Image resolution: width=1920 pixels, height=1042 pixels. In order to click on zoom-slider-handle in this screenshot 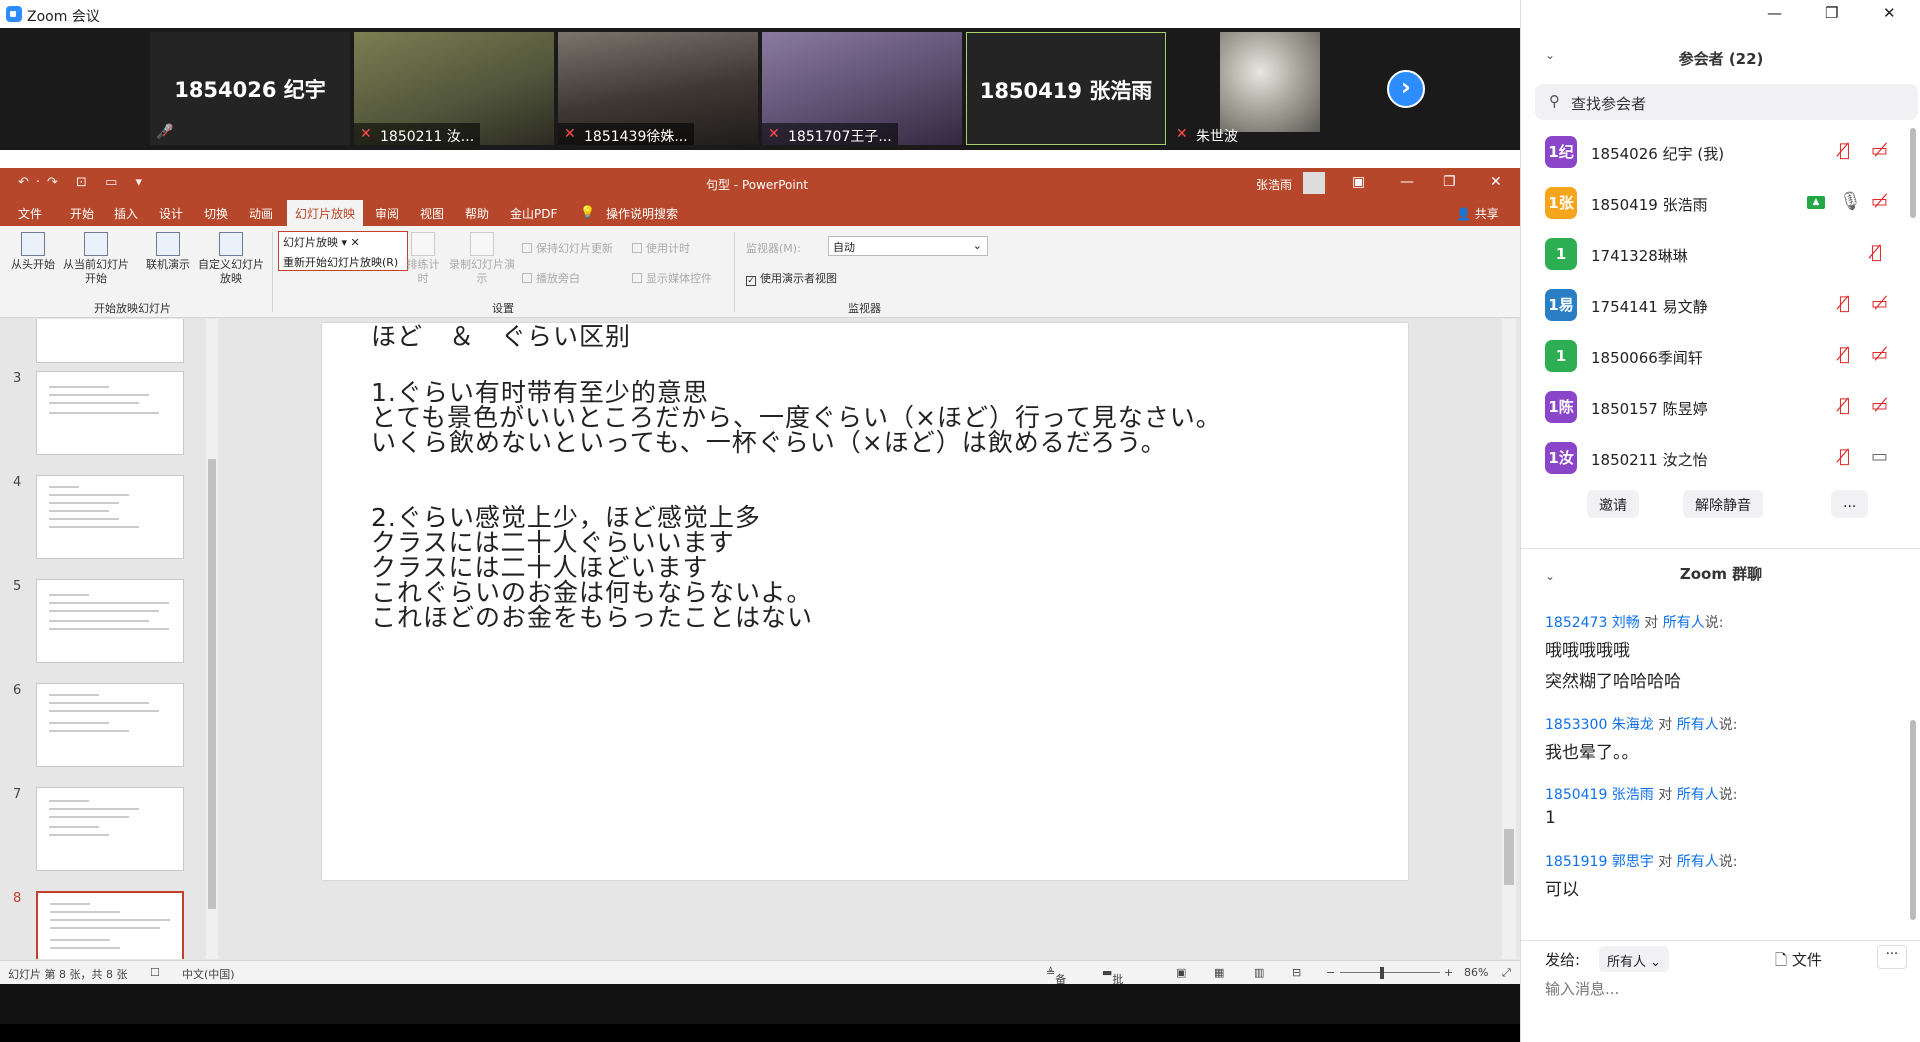, I will do `click(1382, 973)`.